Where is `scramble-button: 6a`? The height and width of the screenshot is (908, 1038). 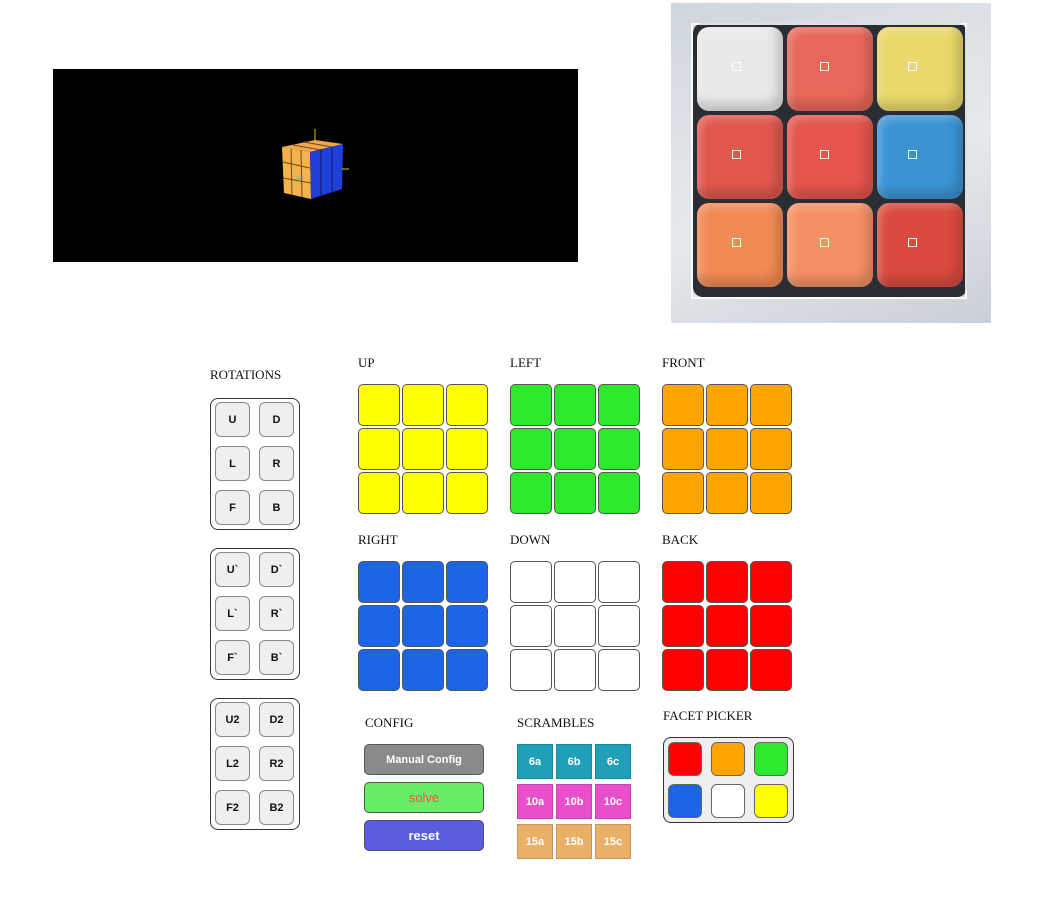
scramble-button: 6a is located at coordinates (535, 761).